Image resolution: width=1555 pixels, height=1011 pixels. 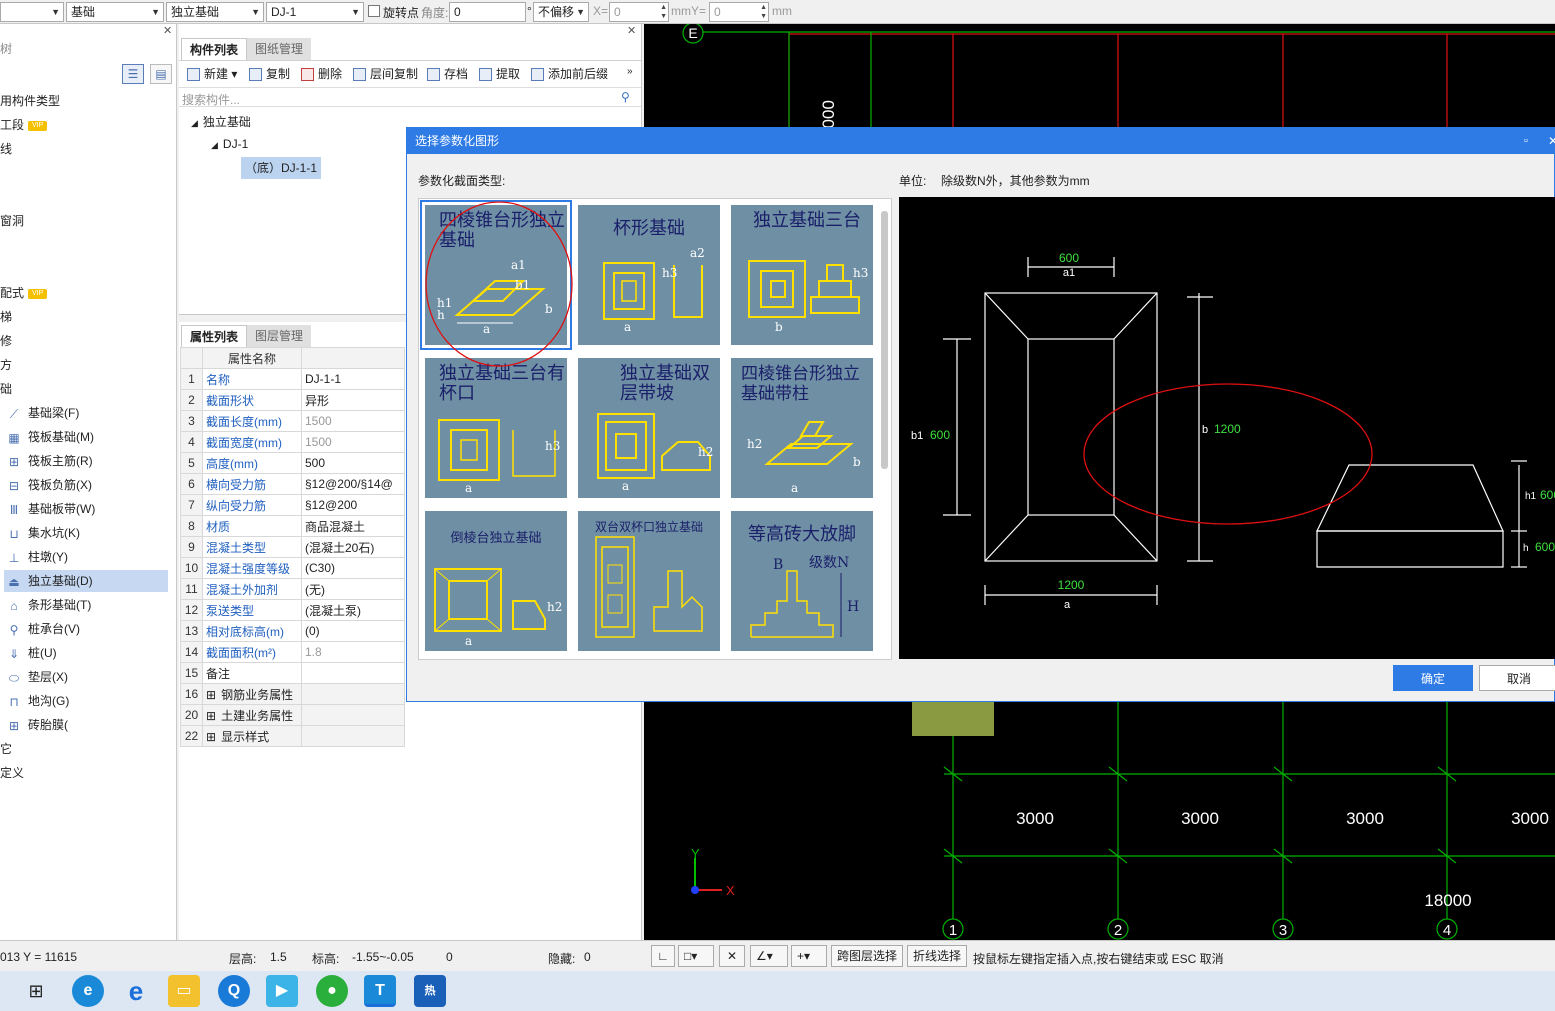 I want to click on cancel-button: 取消, so click(x=1517, y=678).